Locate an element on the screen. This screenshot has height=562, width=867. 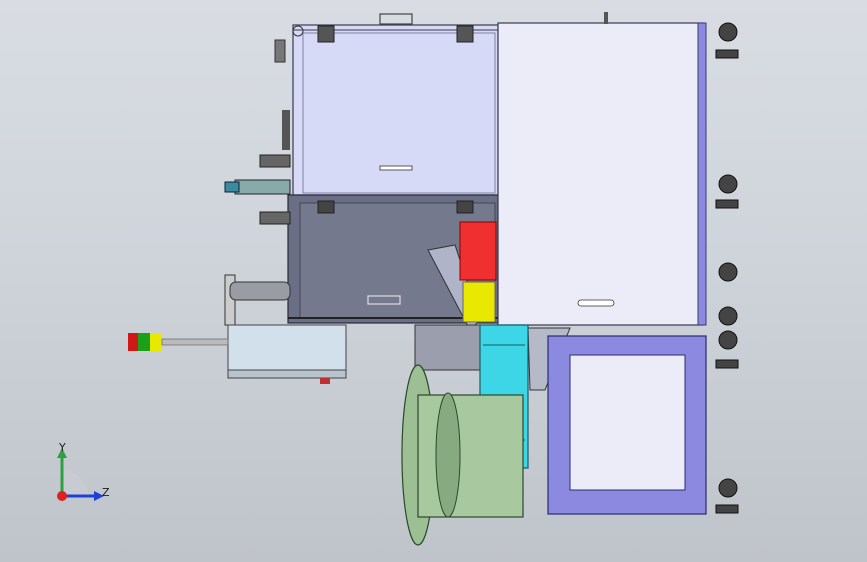
coordinate-triad-icon is located at coordinates (80, 474).